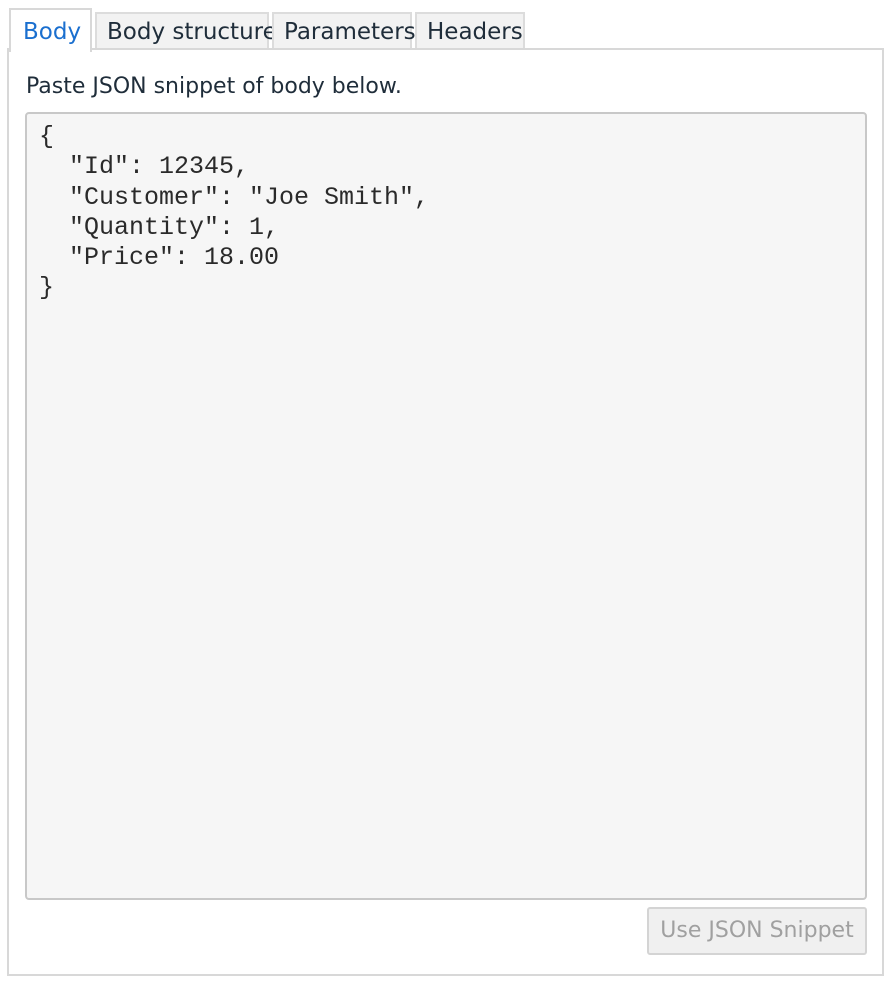  What do you see at coordinates (470, 31) in the screenshot?
I see `tab-headers: Headers` at bounding box center [470, 31].